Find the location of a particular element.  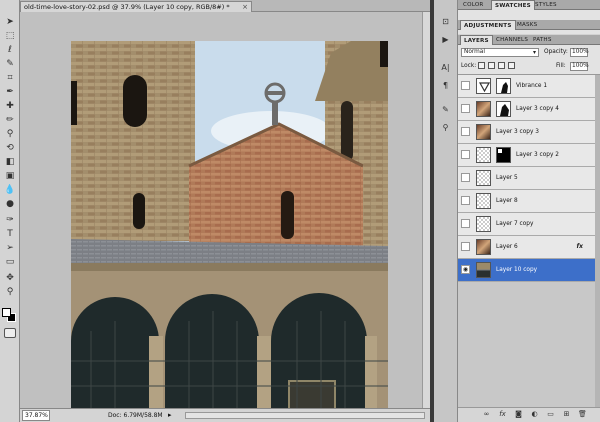

tab-swatches: SWATCHES is located at coordinates (513, 5).